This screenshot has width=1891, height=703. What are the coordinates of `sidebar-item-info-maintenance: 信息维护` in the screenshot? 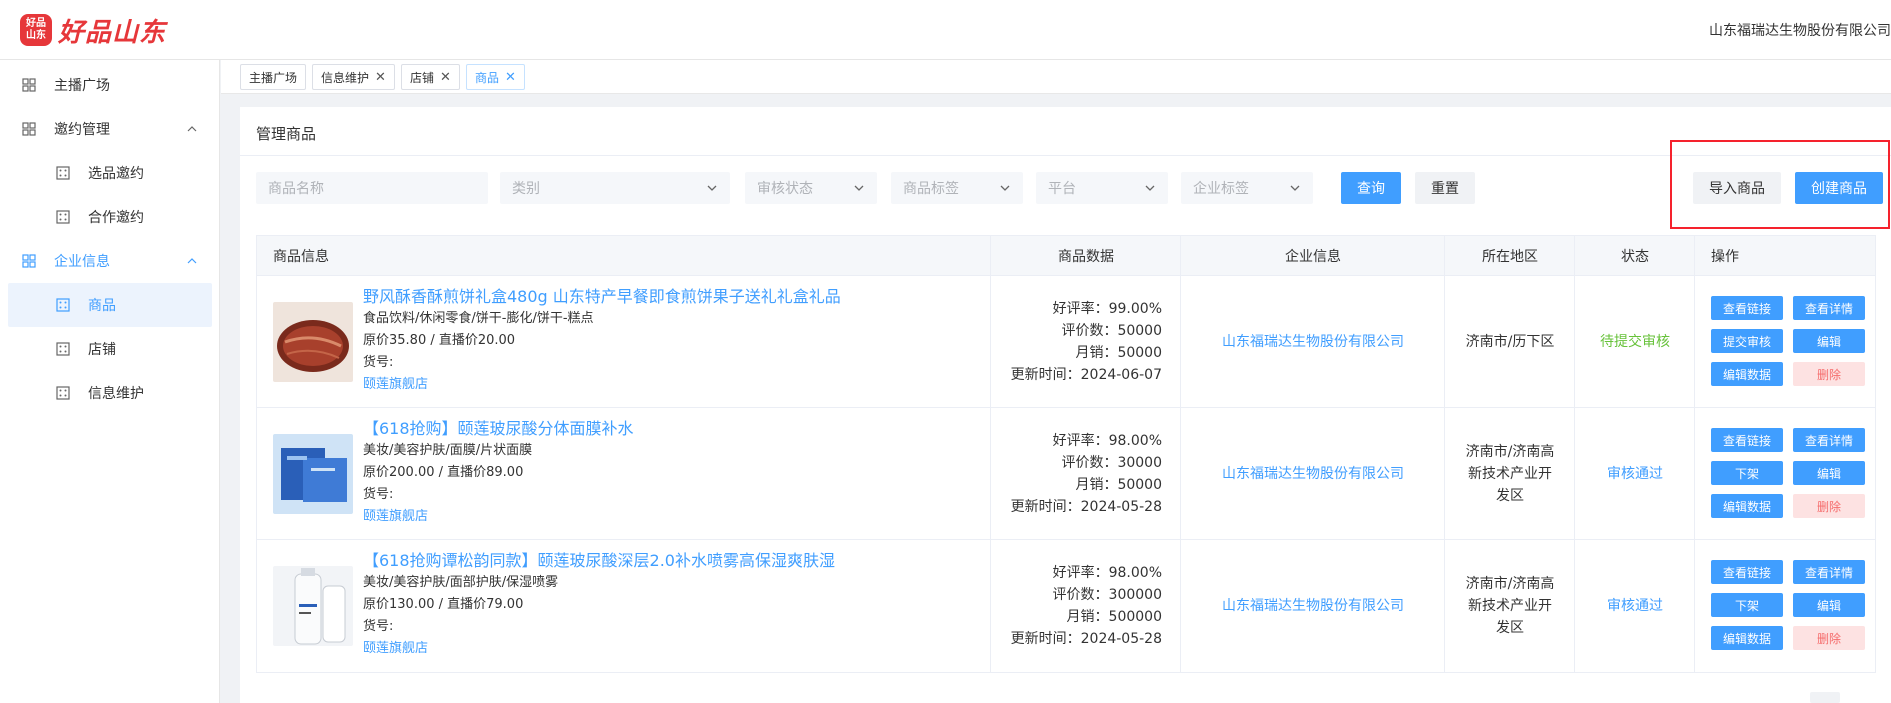 It's located at (110, 393).